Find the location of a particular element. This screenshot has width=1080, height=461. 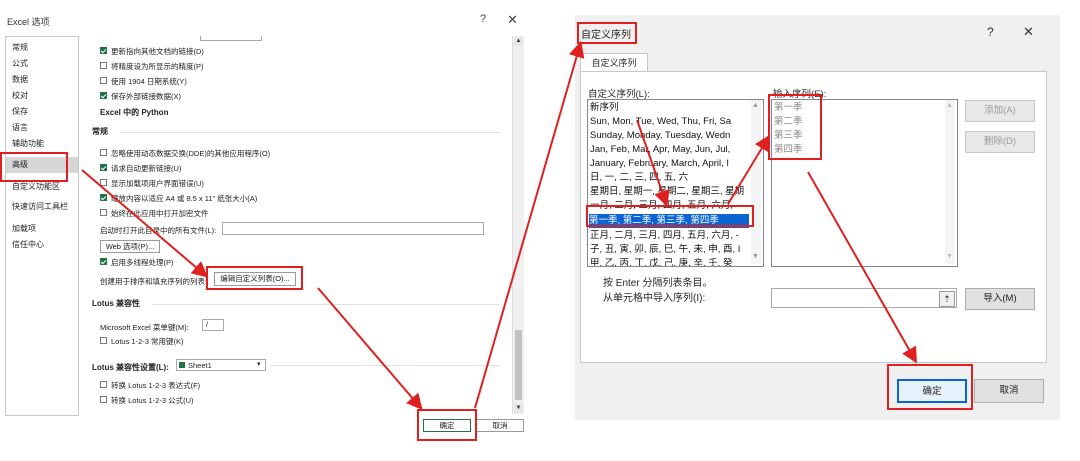

arrow-edit-to-ok is located at coordinates (370, 349).